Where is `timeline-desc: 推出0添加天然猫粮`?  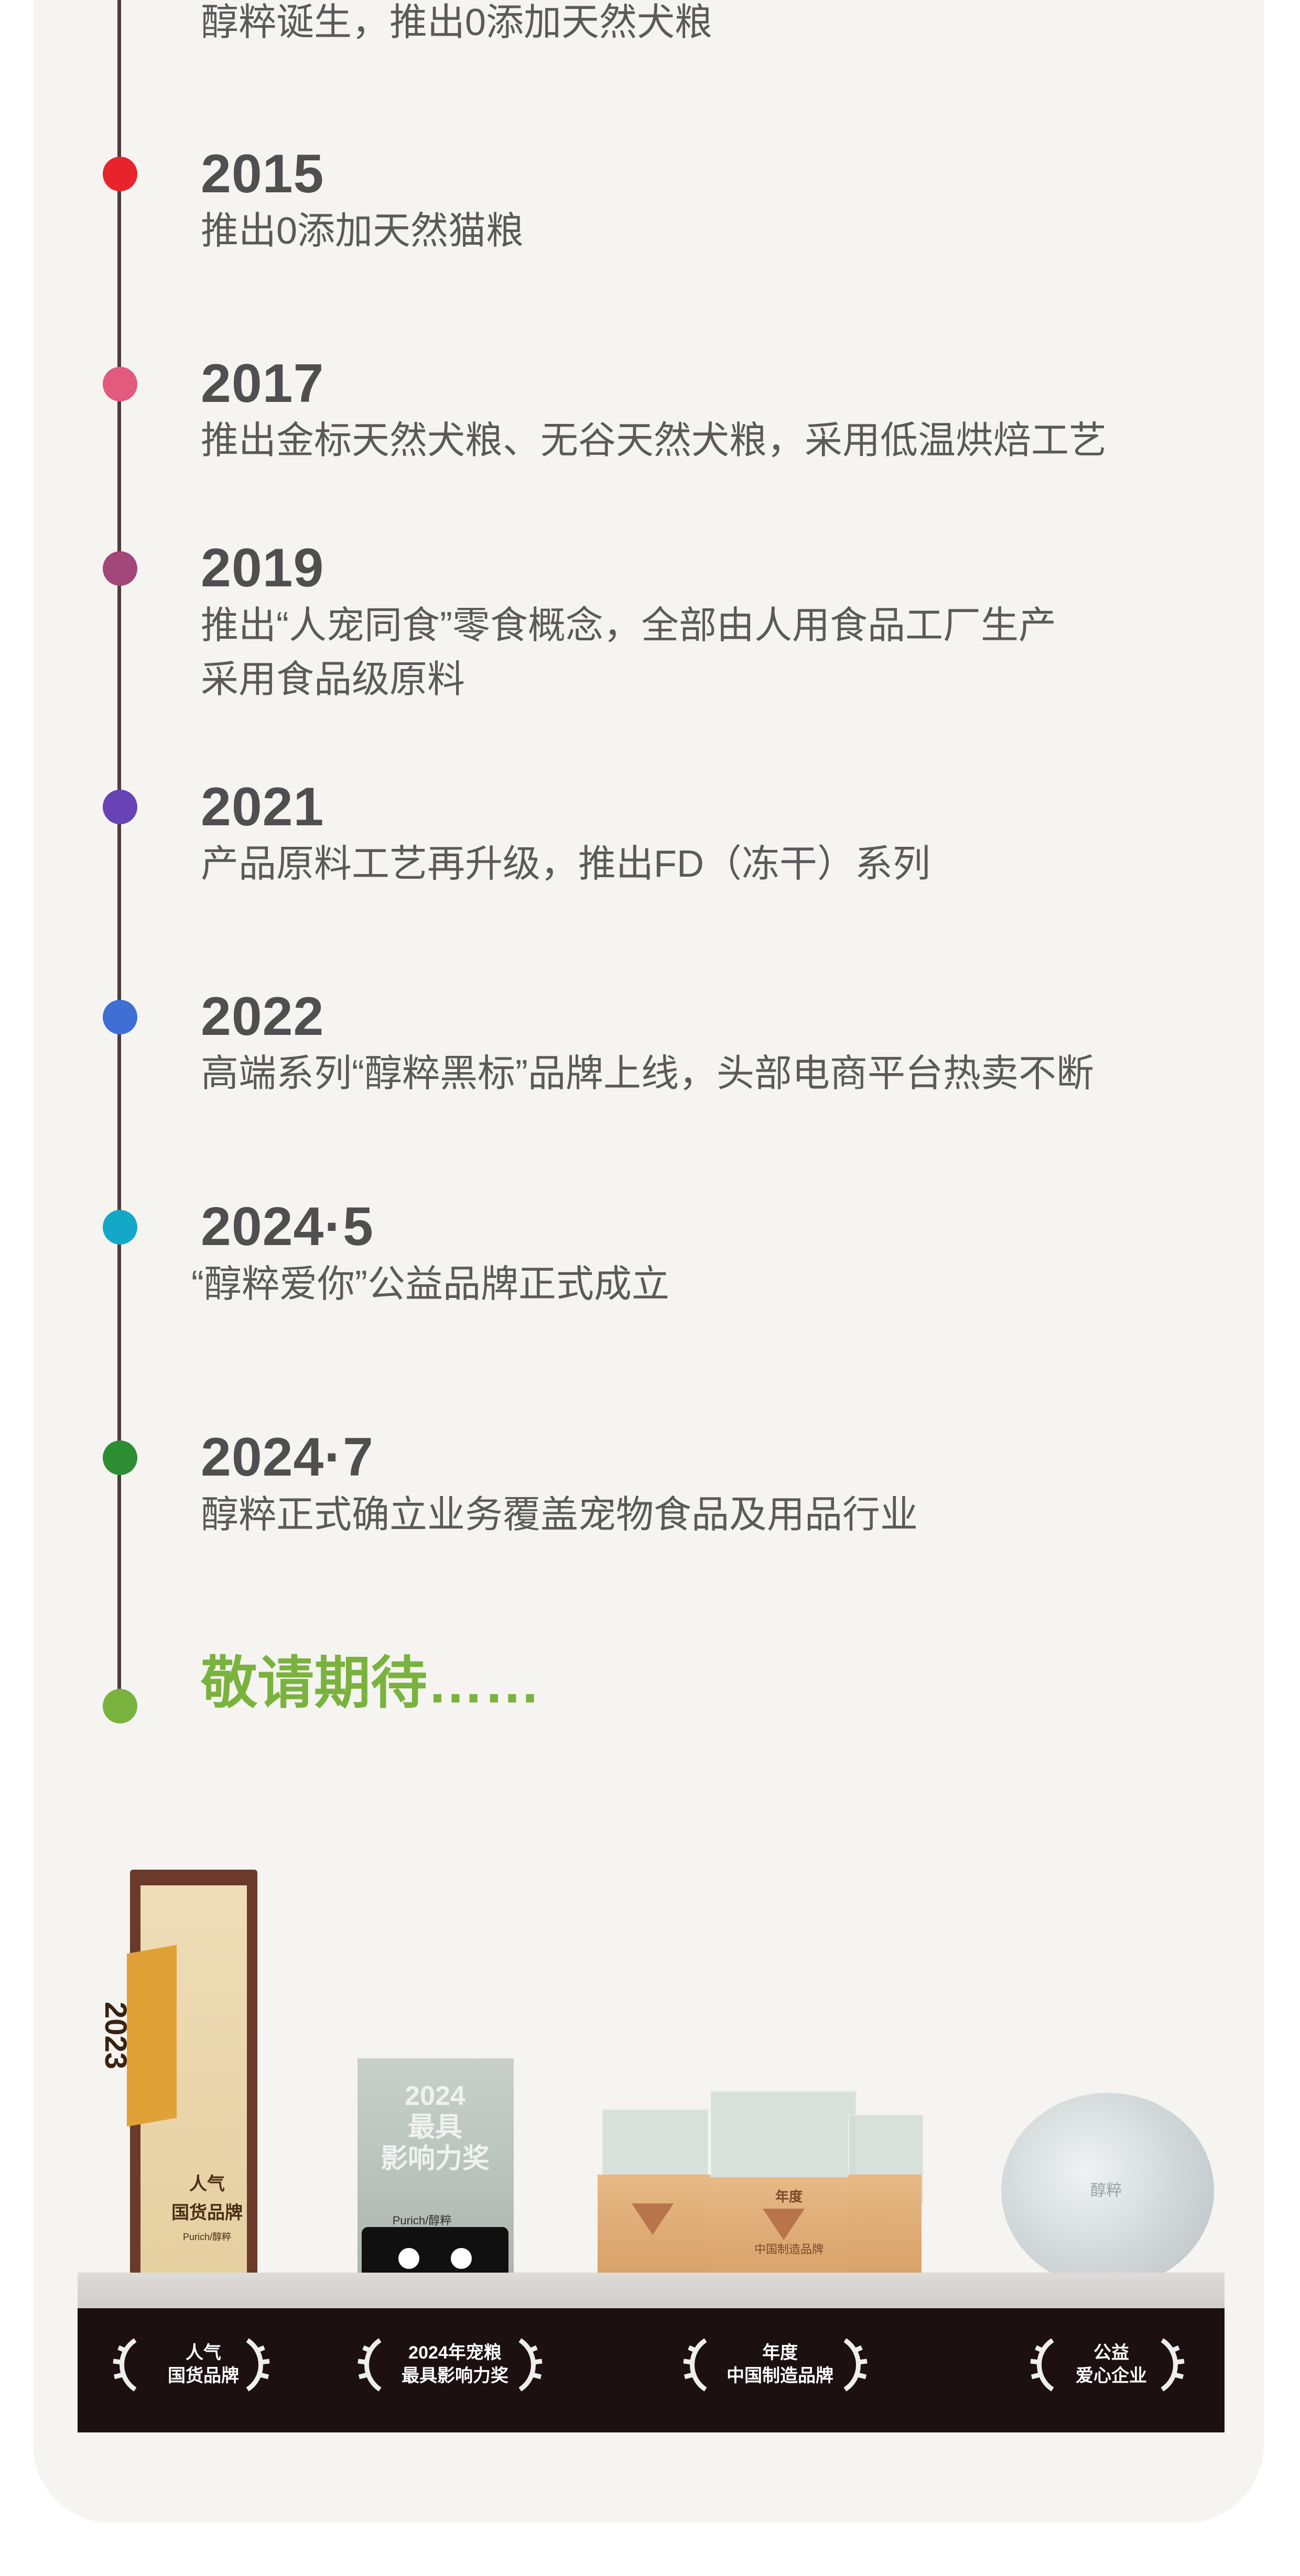
timeline-desc: 推出0添加天然猫粮 is located at coordinates (362, 231).